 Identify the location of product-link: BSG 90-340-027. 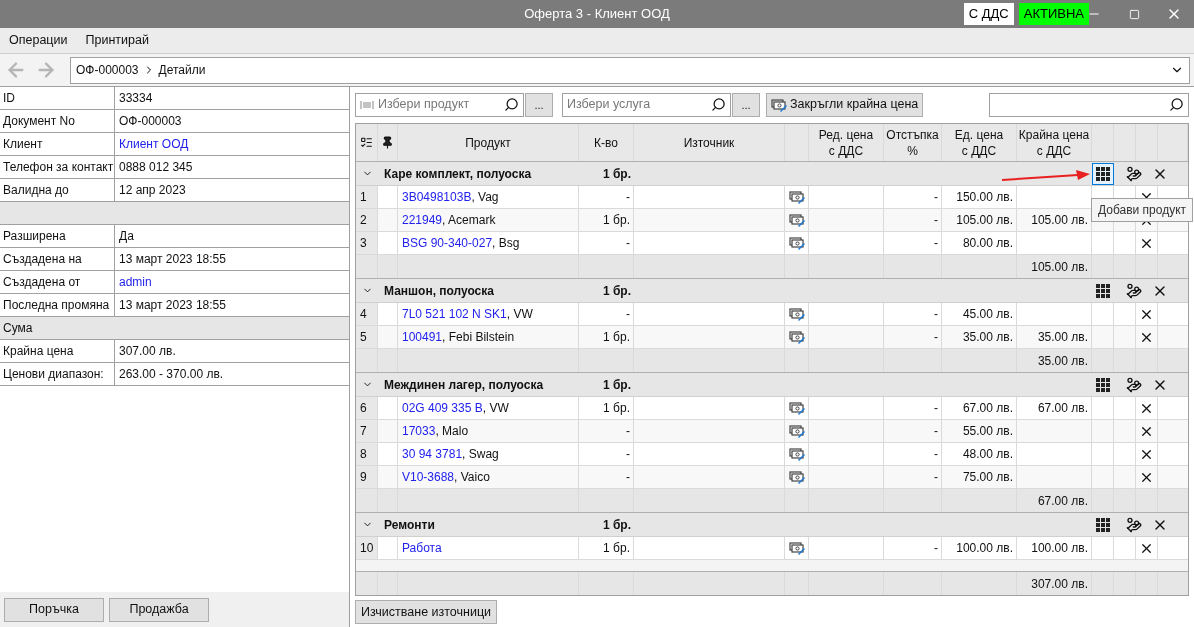
(447, 243).